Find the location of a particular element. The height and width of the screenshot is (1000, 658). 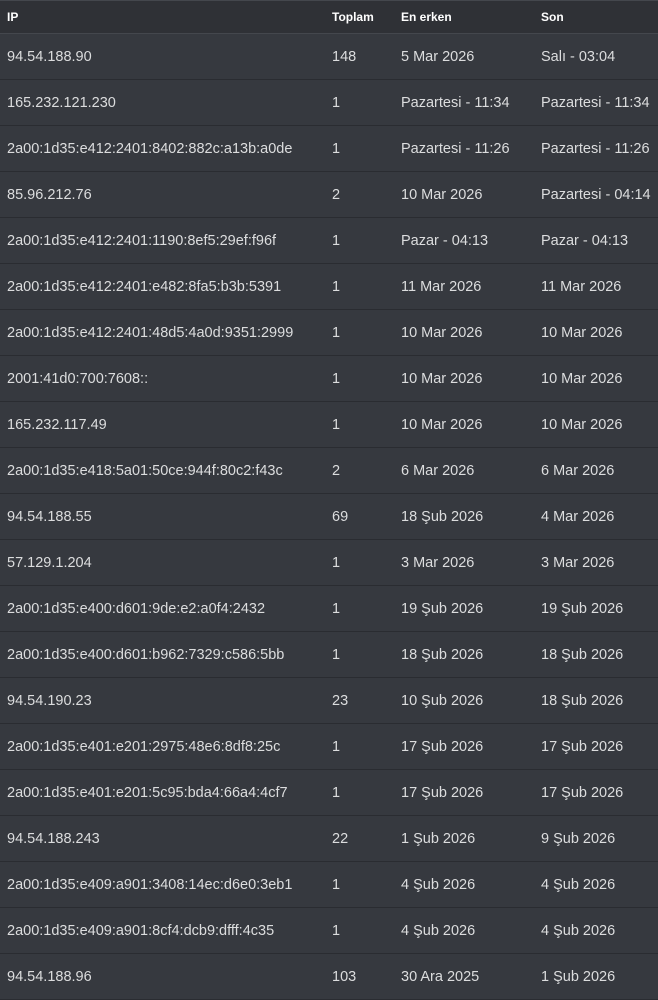

table-row: 57.129.1.204 1 3 Mar 2026 3 Mar 2026 is located at coordinates (329, 562).